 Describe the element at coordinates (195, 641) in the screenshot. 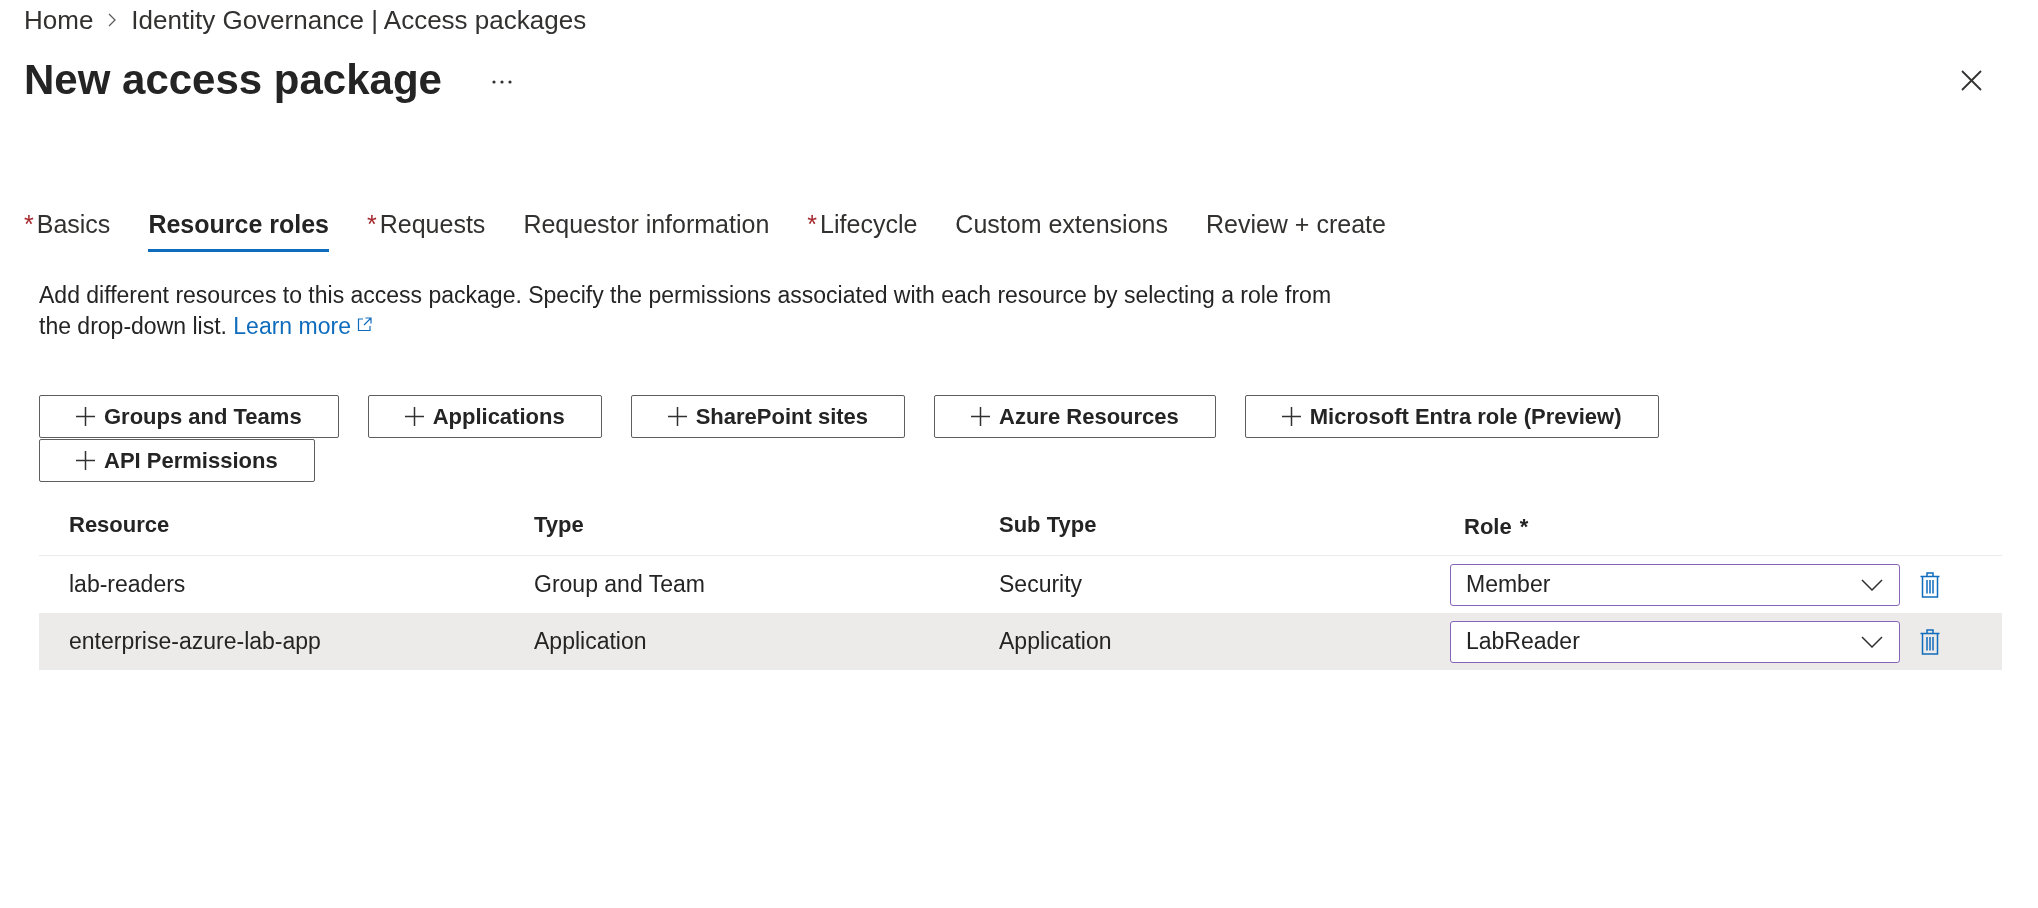

I see `table-cell: enterprise-azure-lab-app` at that location.